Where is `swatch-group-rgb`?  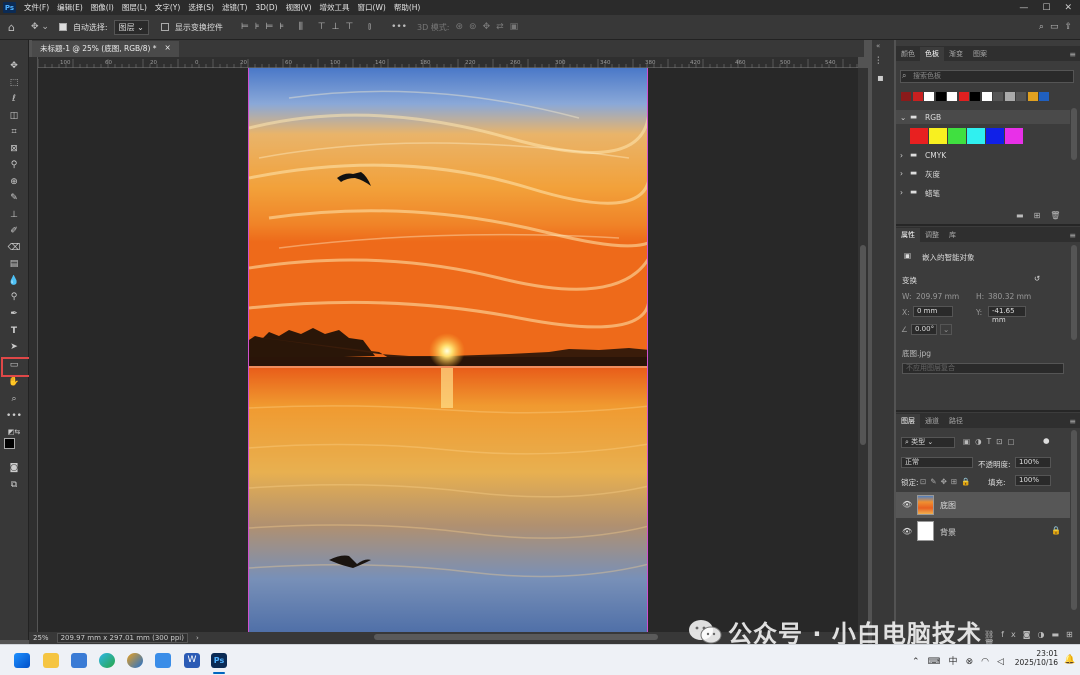 swatch-group-rgb is located at coordinates (983, 117).